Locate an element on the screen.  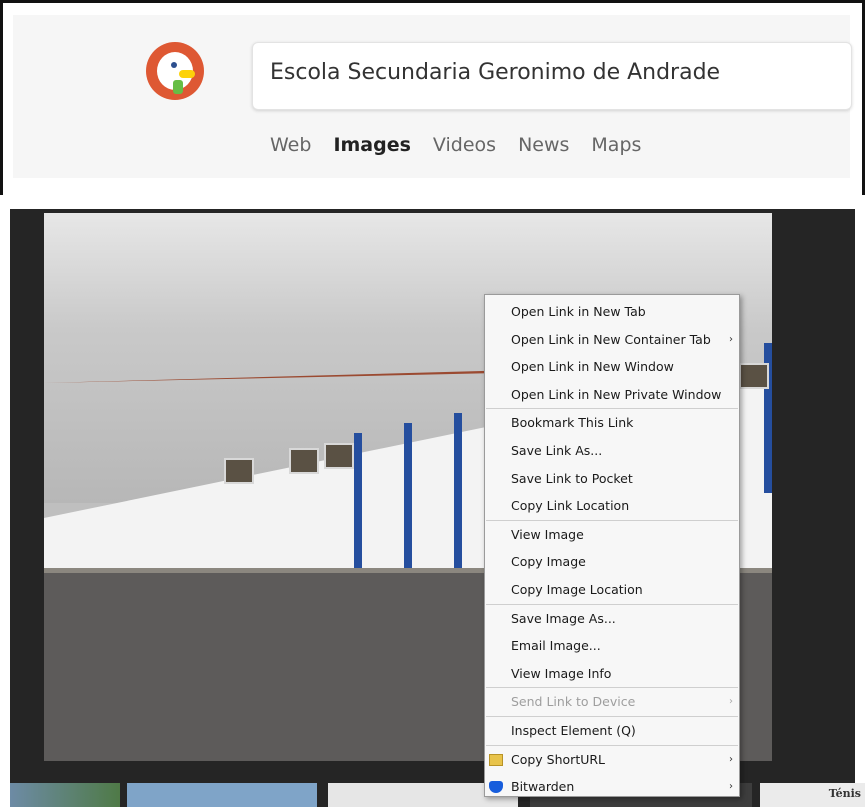
menu-item-open-private-window: Open Link in New Private Window is located at coordinates (612, 395).